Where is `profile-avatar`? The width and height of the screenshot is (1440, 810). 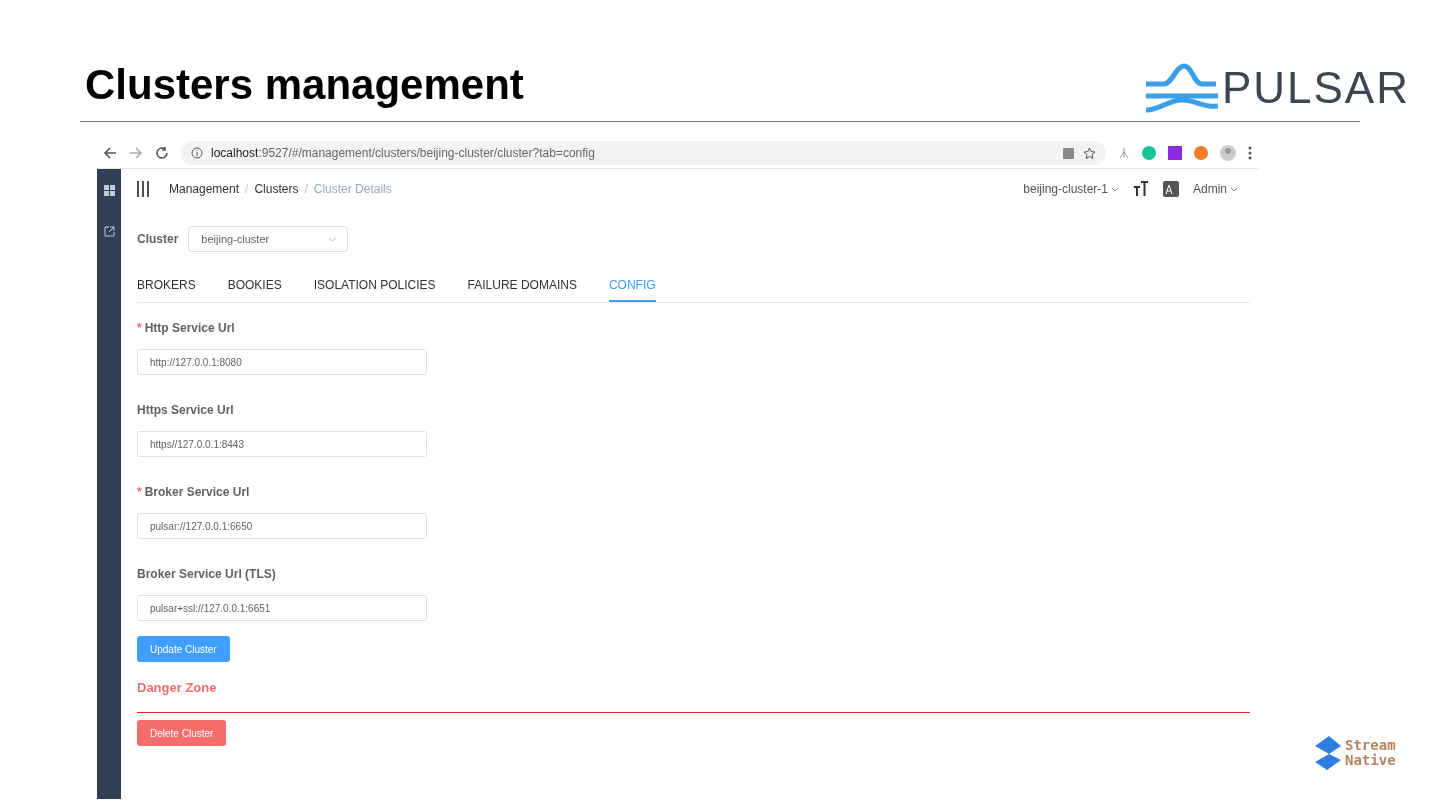
profile-avatar is located at coordinates (1228, 153).